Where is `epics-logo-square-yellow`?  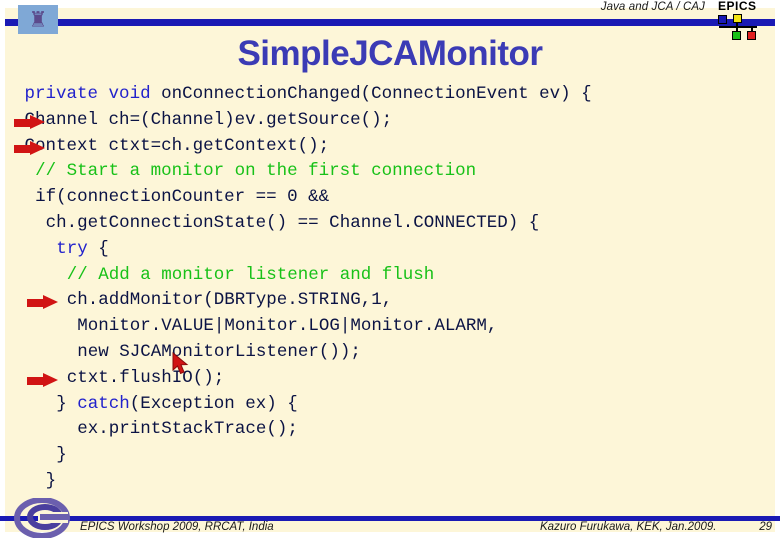 epics-logo-square-yellow is located at coordinates (737, 18).